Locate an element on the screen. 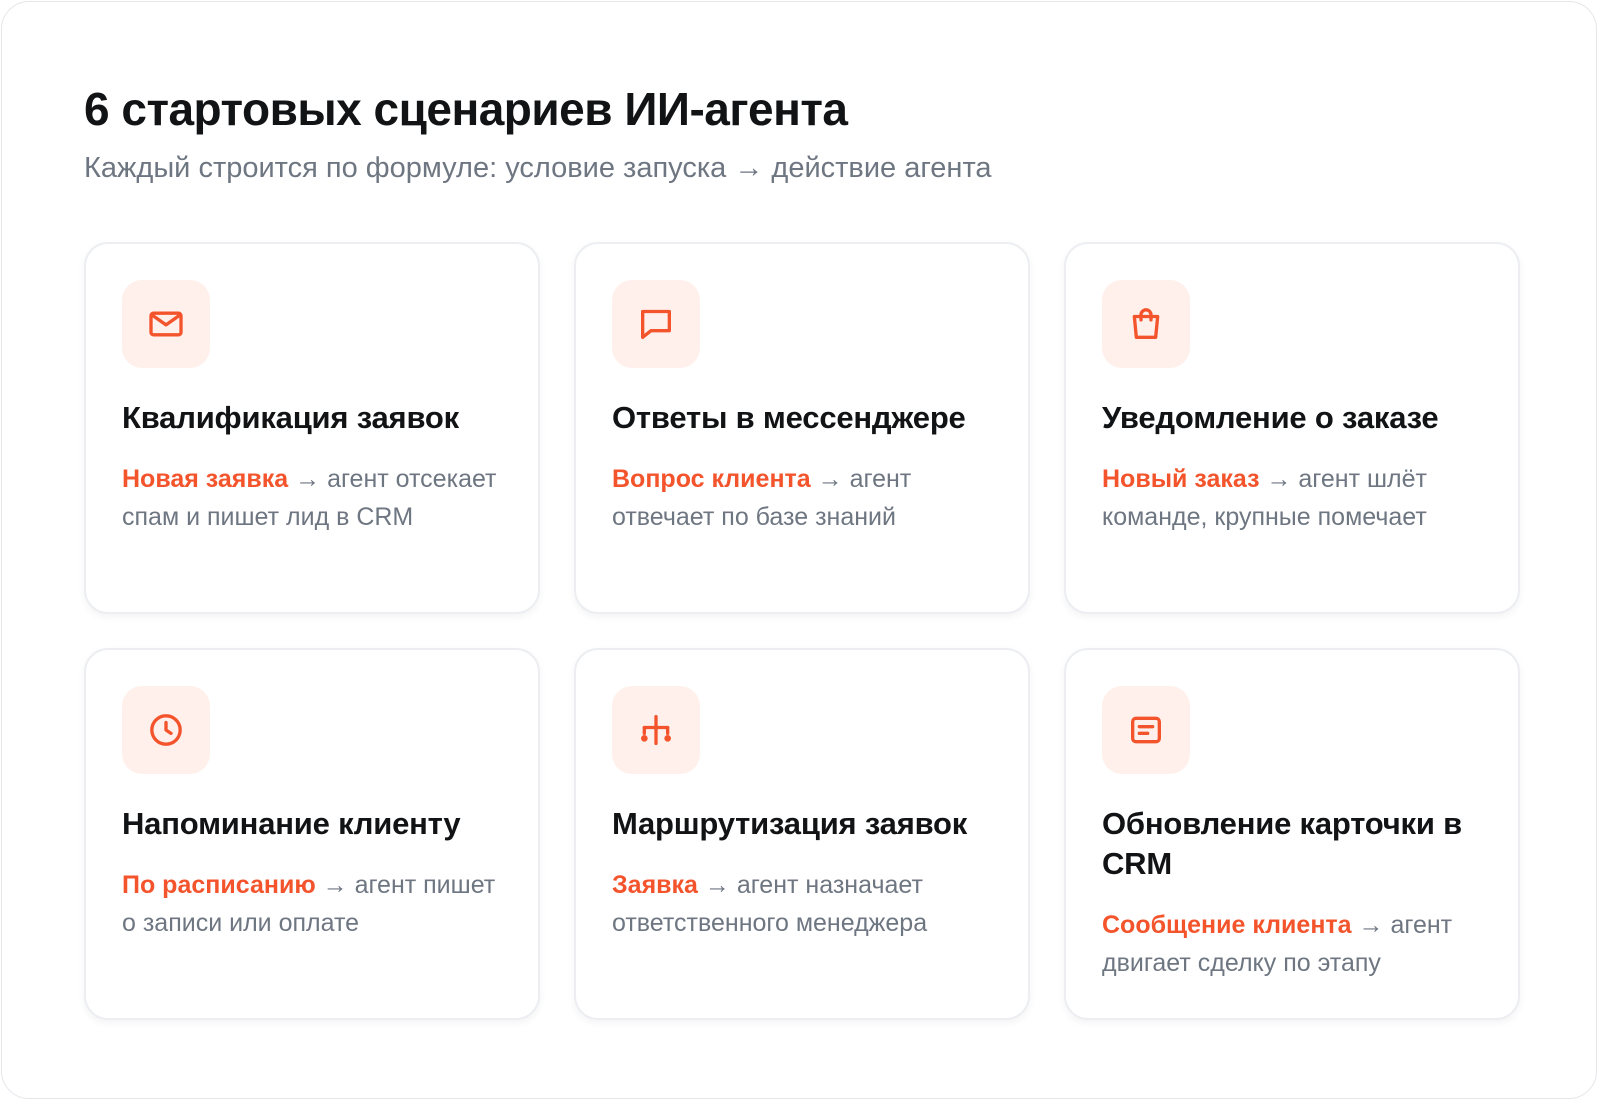 The image size is (1600, 1102). chat-icon is located at coordinates (656, 324).